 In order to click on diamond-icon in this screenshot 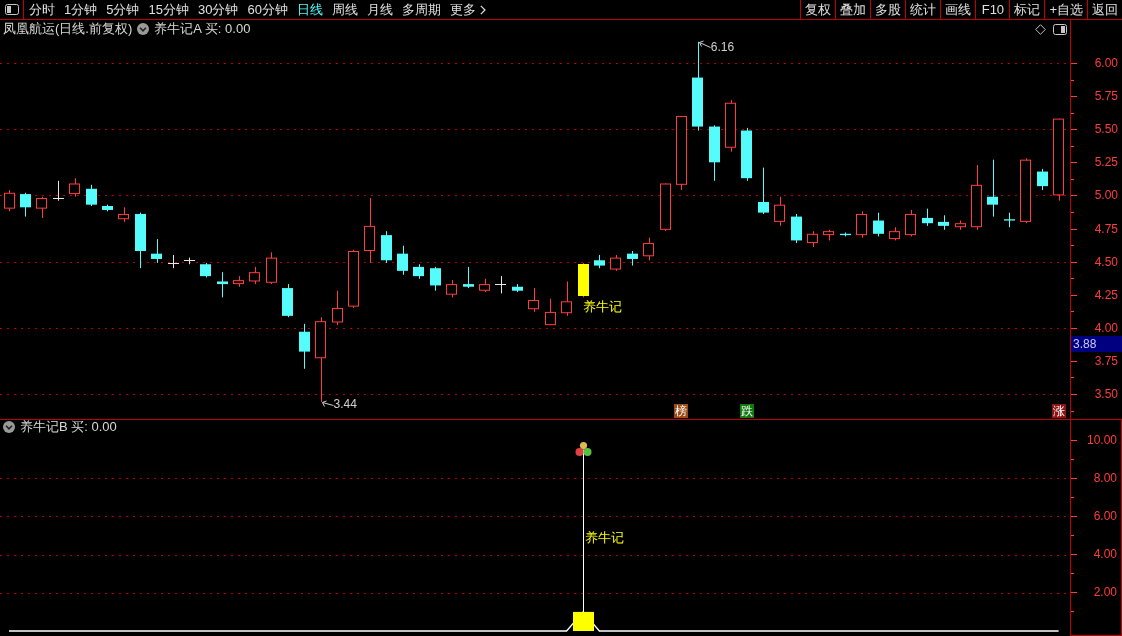, I will do `click(1040, 29)`.